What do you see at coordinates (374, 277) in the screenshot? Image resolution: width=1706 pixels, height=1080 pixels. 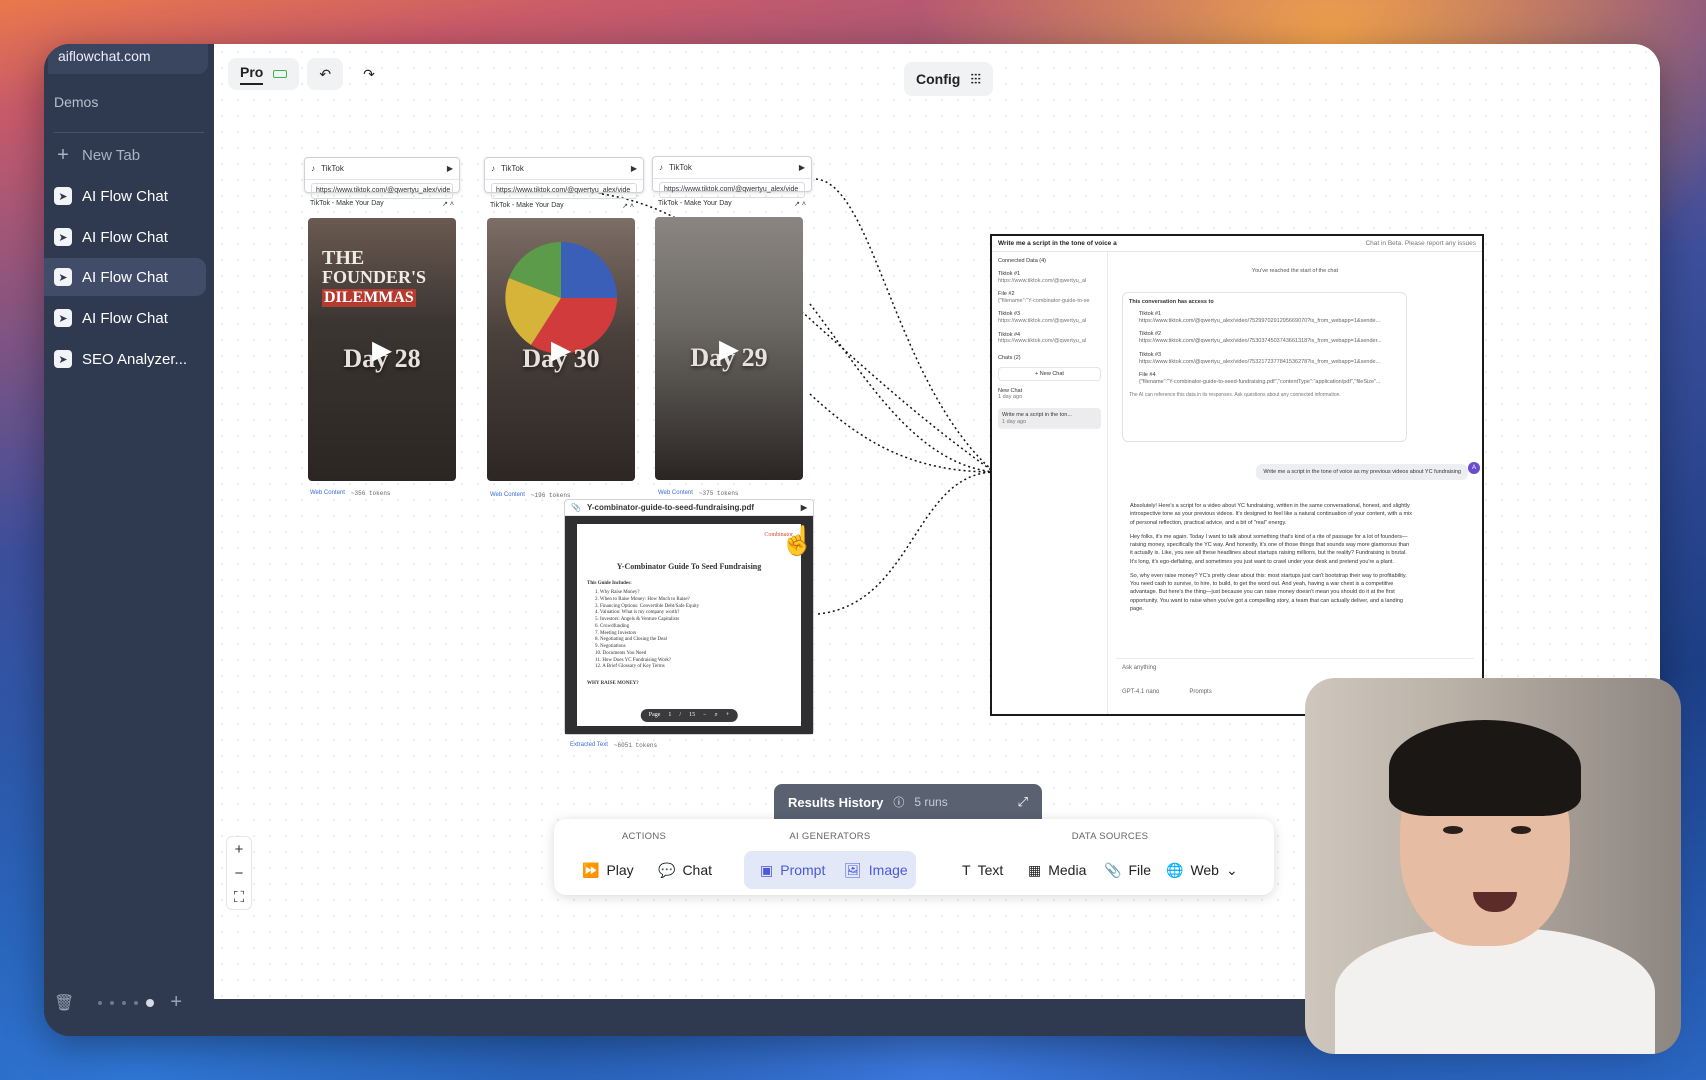 I see `founders-caption: THE FOUNDER'S DILEMMAS` at bounding box center [374, 277].